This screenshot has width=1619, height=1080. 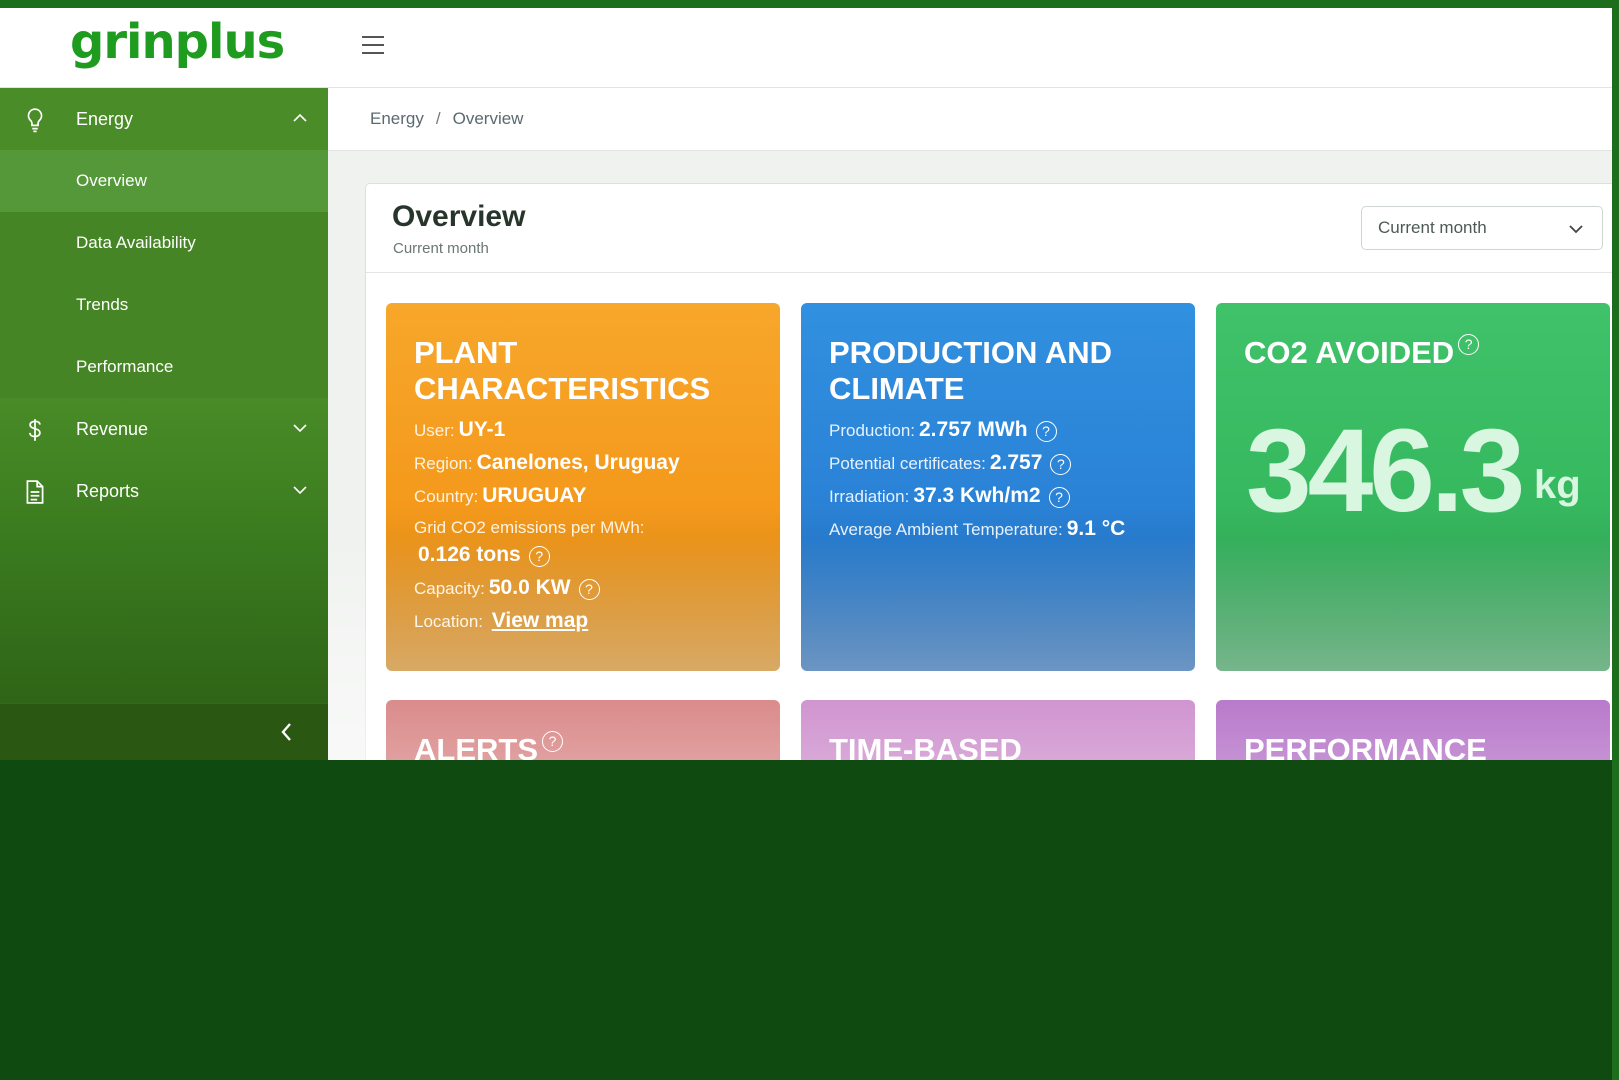 What do you see at coordinates (164, 731) in the screenshot?
I see `sidebar-footer` at bounding box center [164, 731].